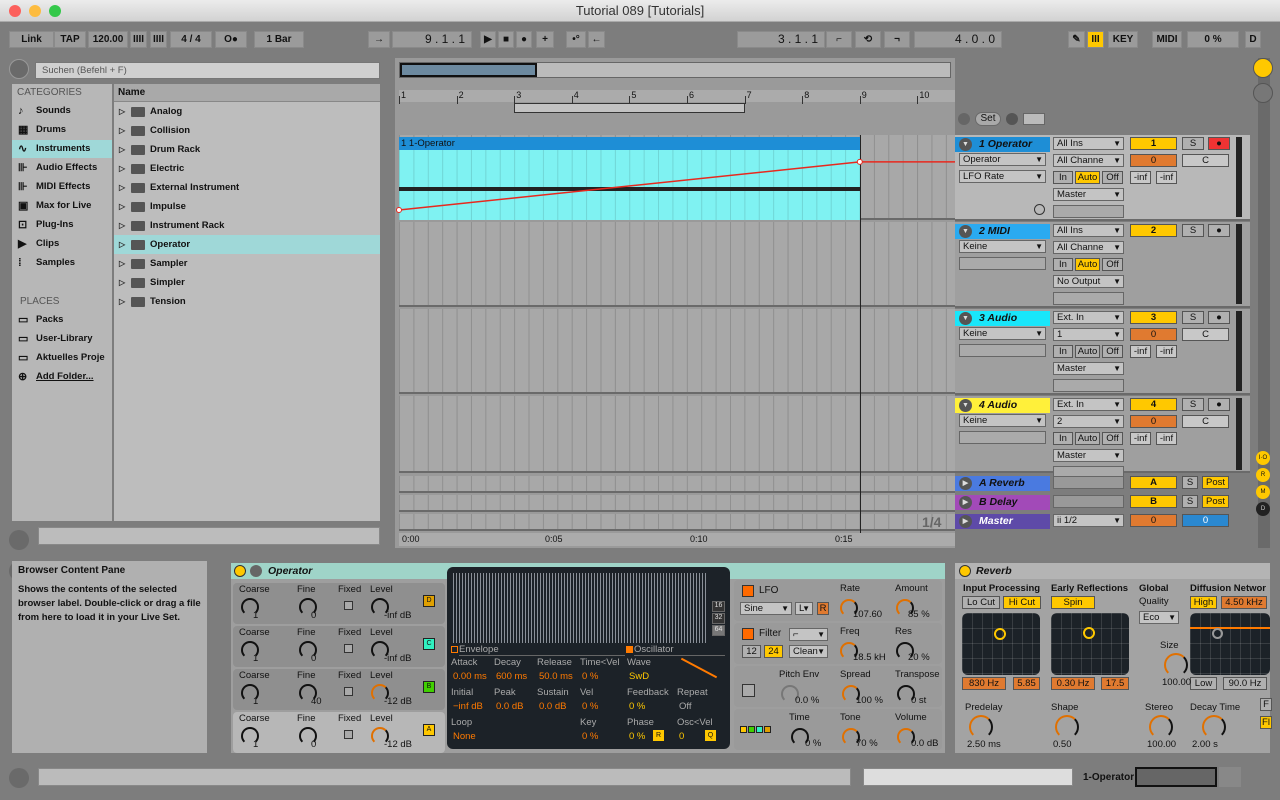  I want to click on preview-toggle-icon, so click(19, 540).